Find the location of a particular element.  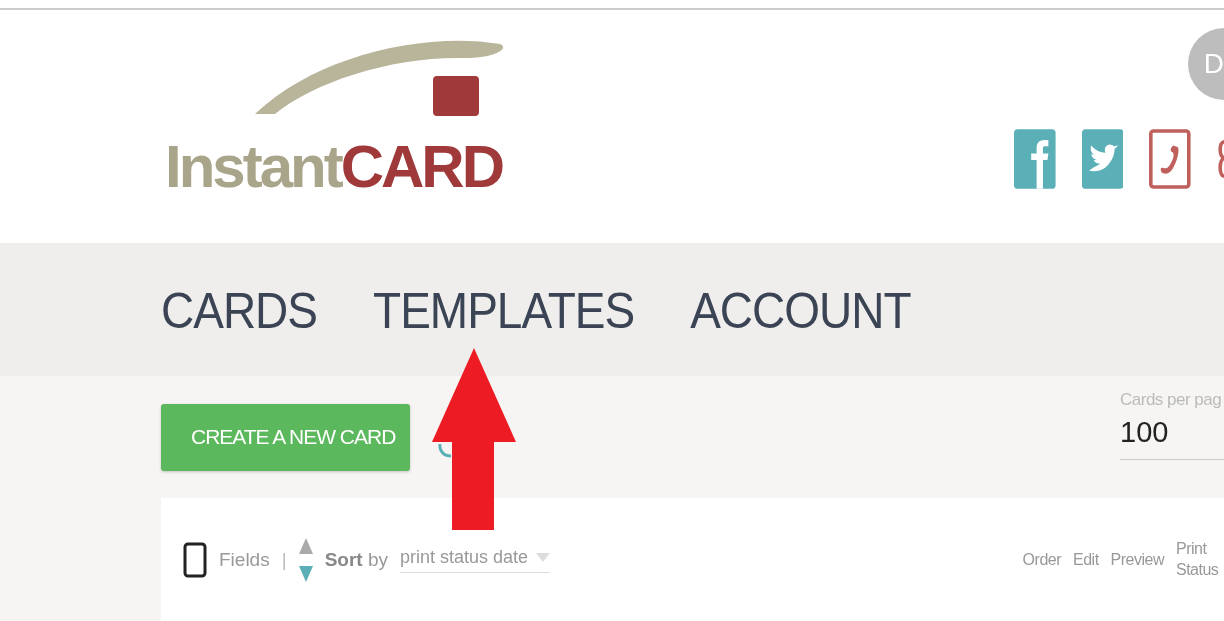

logo: InstantCARD is located at coordinates (335, 121).